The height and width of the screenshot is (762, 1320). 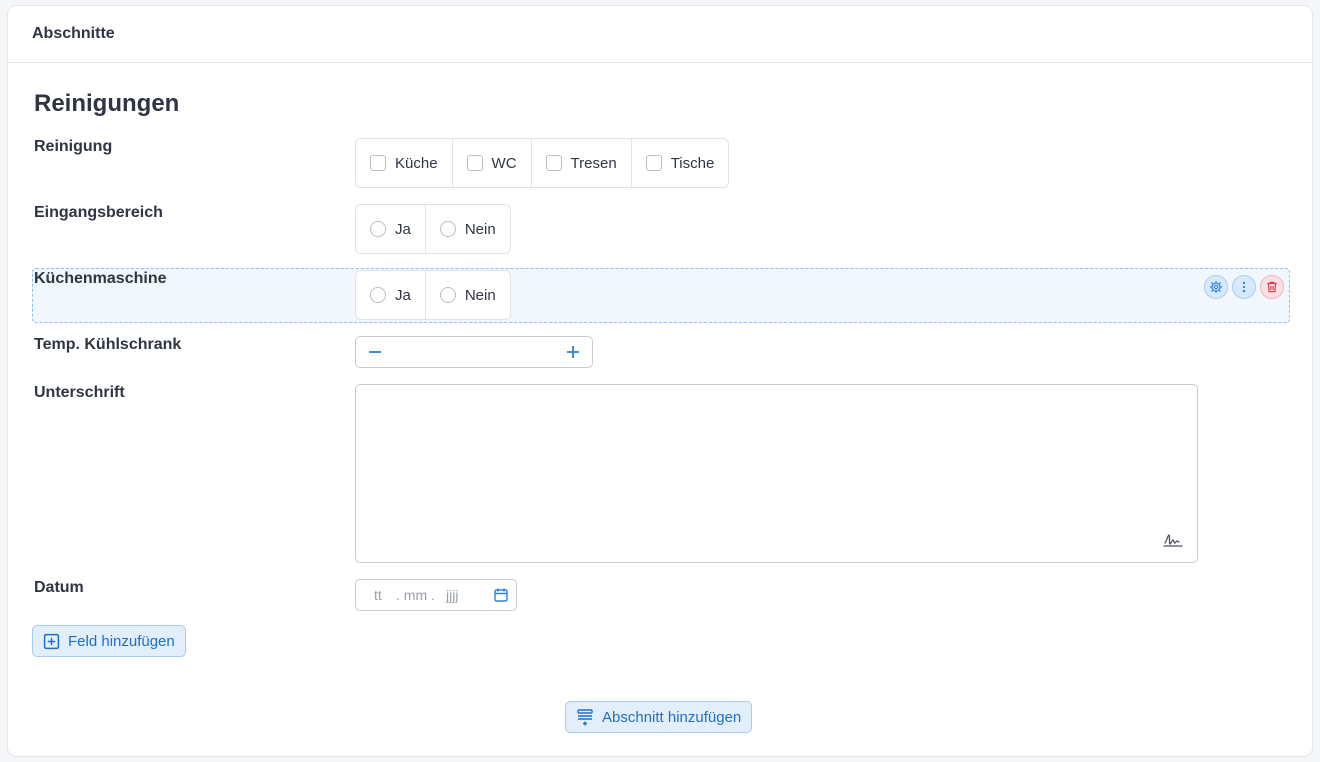 What do you see at coordinates (108, 344) in the screenshot?
I see `field-label-temp: Temp. Kühlschrank` at bounding box center [108, 344].